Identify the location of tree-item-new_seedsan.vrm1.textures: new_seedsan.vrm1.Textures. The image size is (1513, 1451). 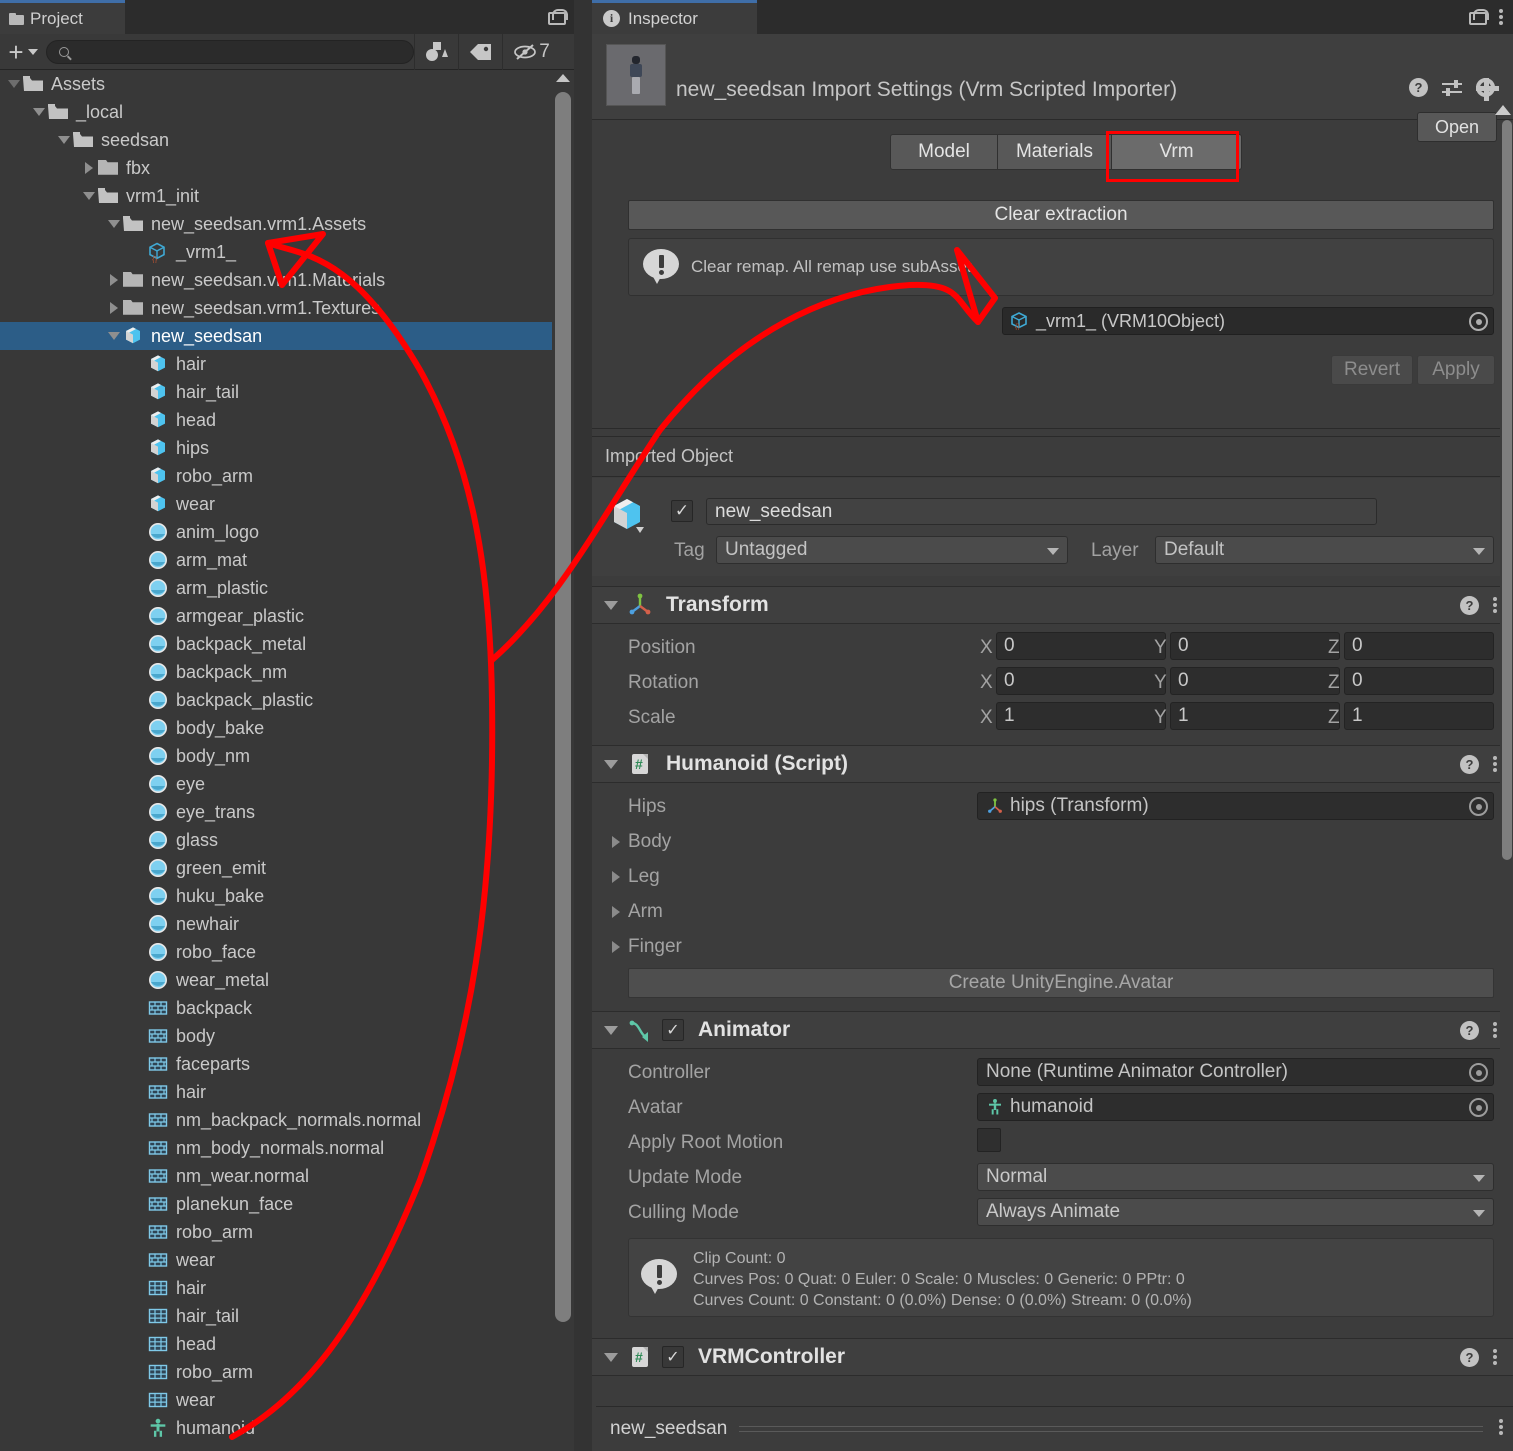
(287, 308).